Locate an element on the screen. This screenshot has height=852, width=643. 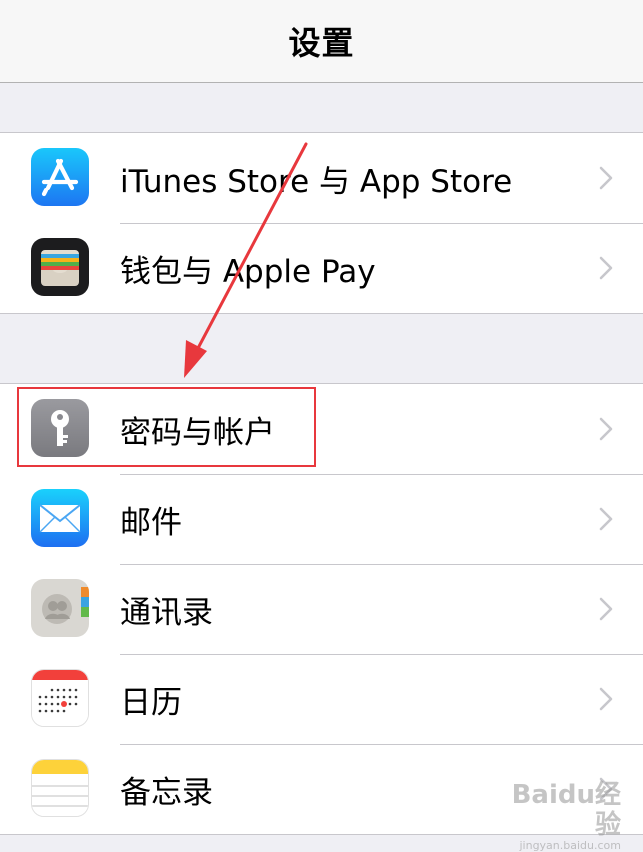
notes-icon is located at coordinates (60, 788).